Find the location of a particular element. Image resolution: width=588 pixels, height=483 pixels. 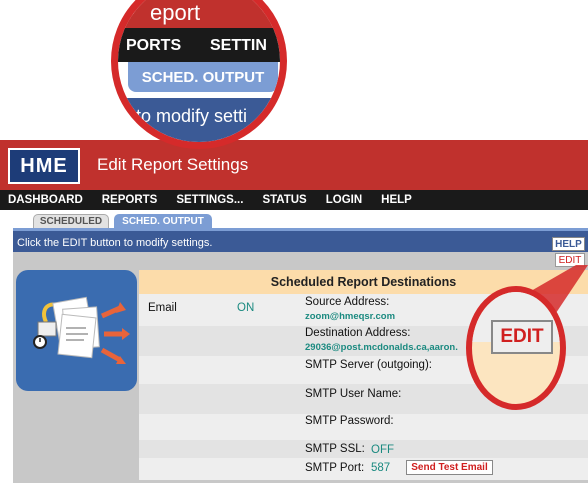

row-smtp-ssl: SMTP SSL: OFF is located at coordinates (363, 449).